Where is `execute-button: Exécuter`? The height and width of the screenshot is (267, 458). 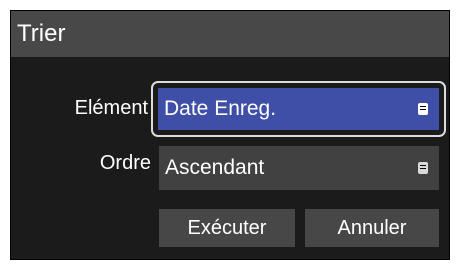 execute-button: Exécuter is located at coordinates (227, 228).